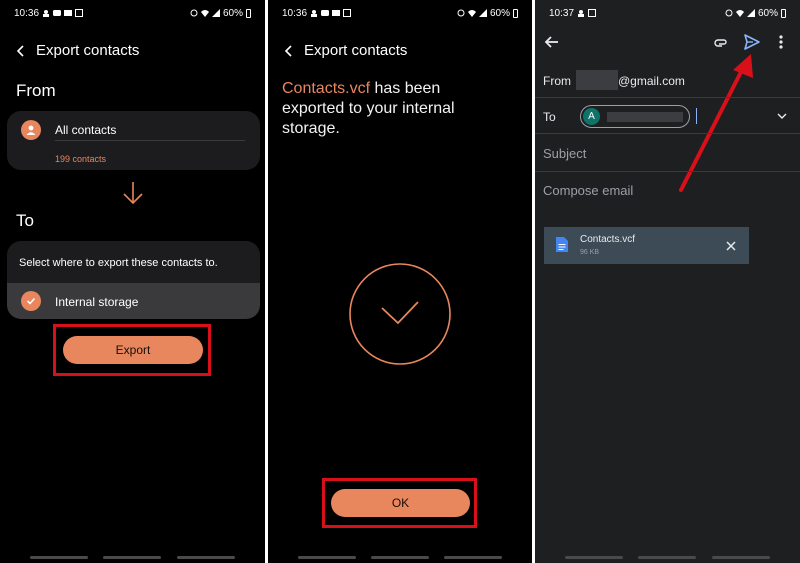  I want to click on send-icon, so click(752, 42).